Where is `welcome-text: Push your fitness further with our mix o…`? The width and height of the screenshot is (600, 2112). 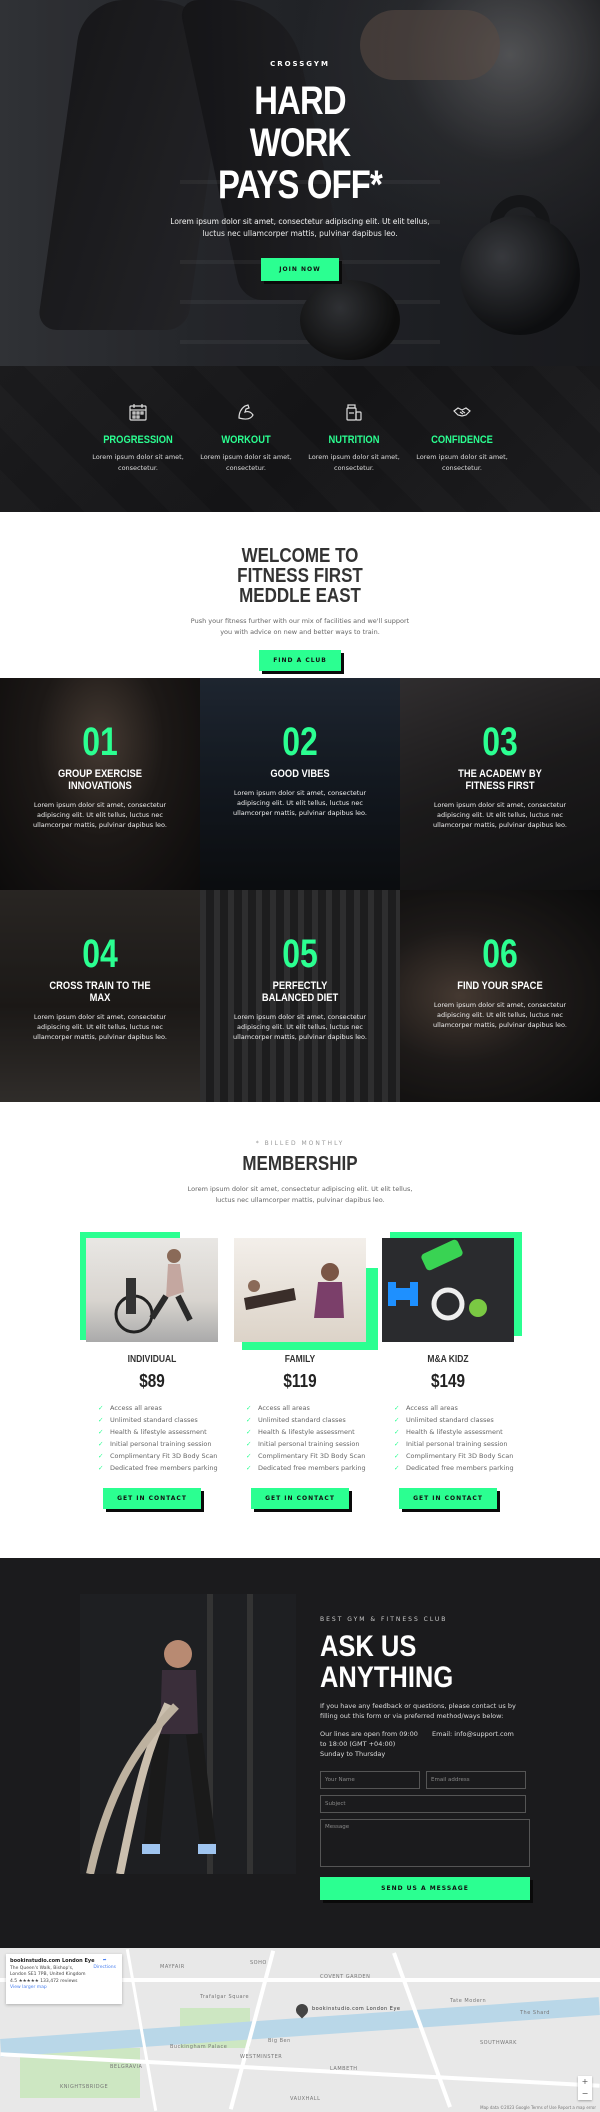
welcome-text: Push your fitness further with our mix o… is located at coordinates (300, 626).